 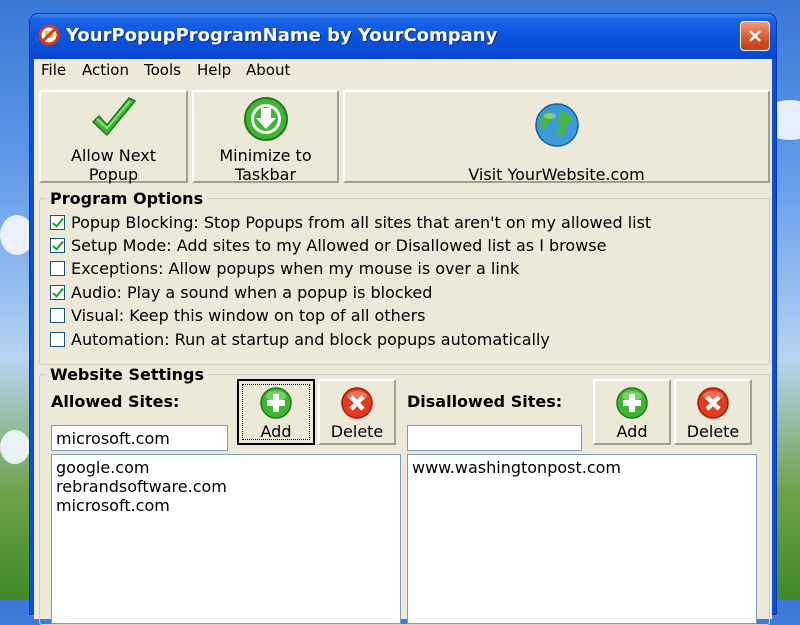 I want to click on visit-website-button: Visit YourWebsite.com, so click(x=556, y=137).